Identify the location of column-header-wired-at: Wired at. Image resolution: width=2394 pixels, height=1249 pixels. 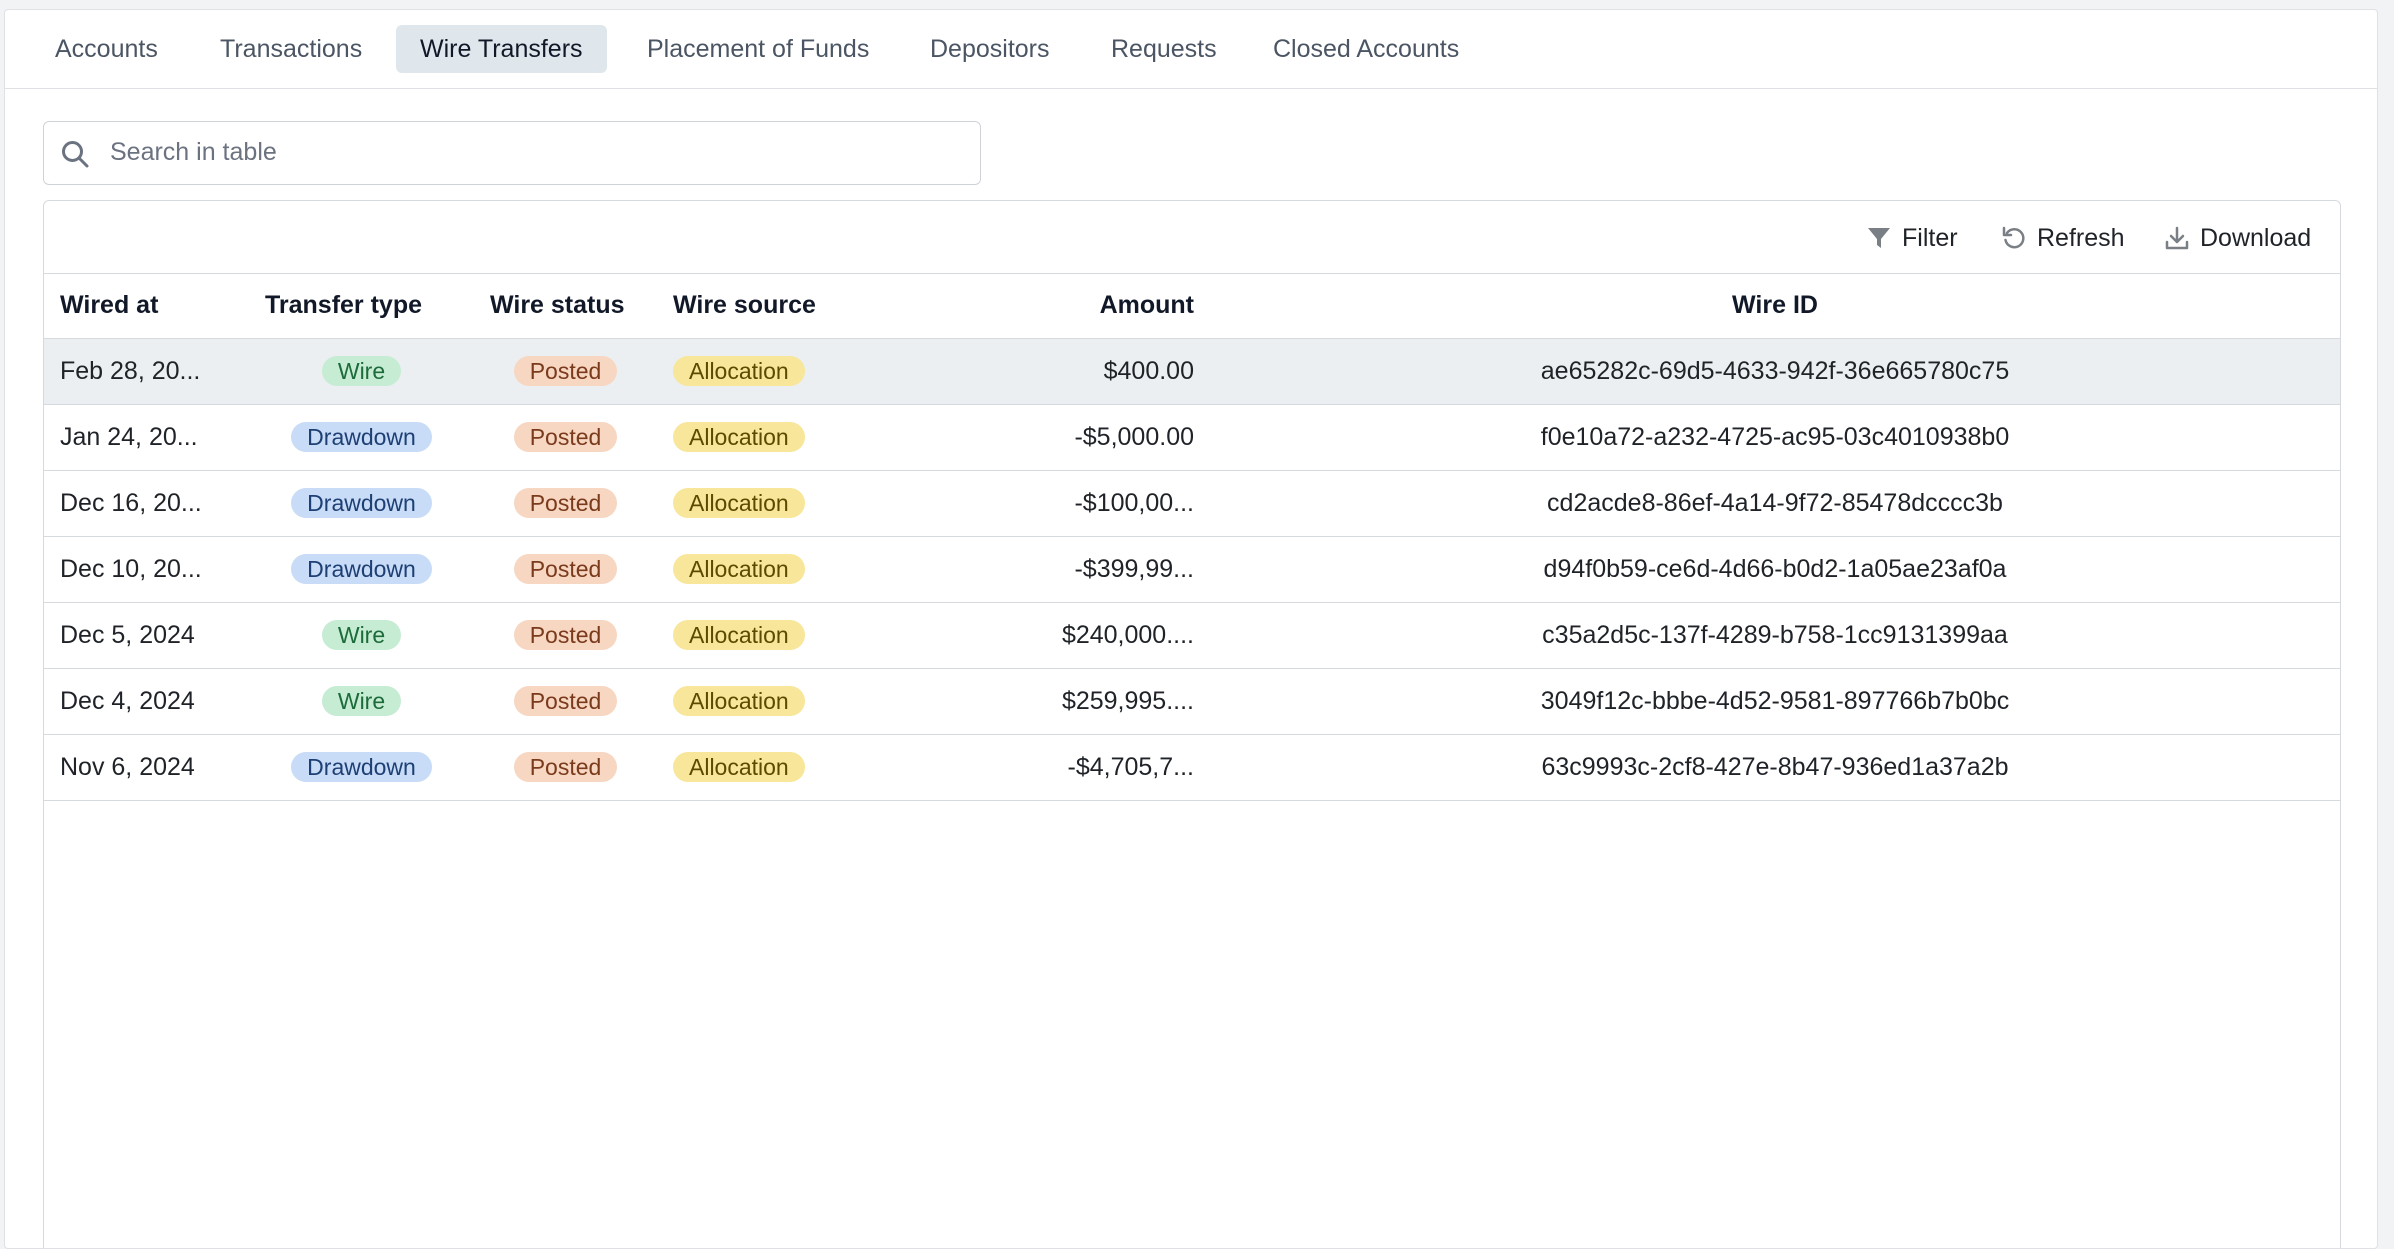
(146, 306).